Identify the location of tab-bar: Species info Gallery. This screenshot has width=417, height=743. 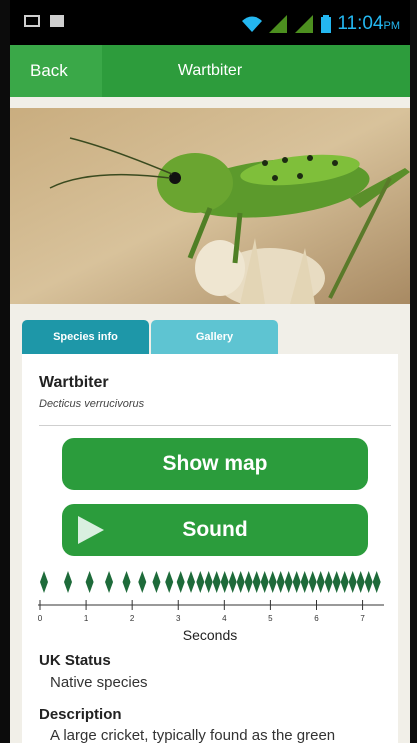
(151, 337).